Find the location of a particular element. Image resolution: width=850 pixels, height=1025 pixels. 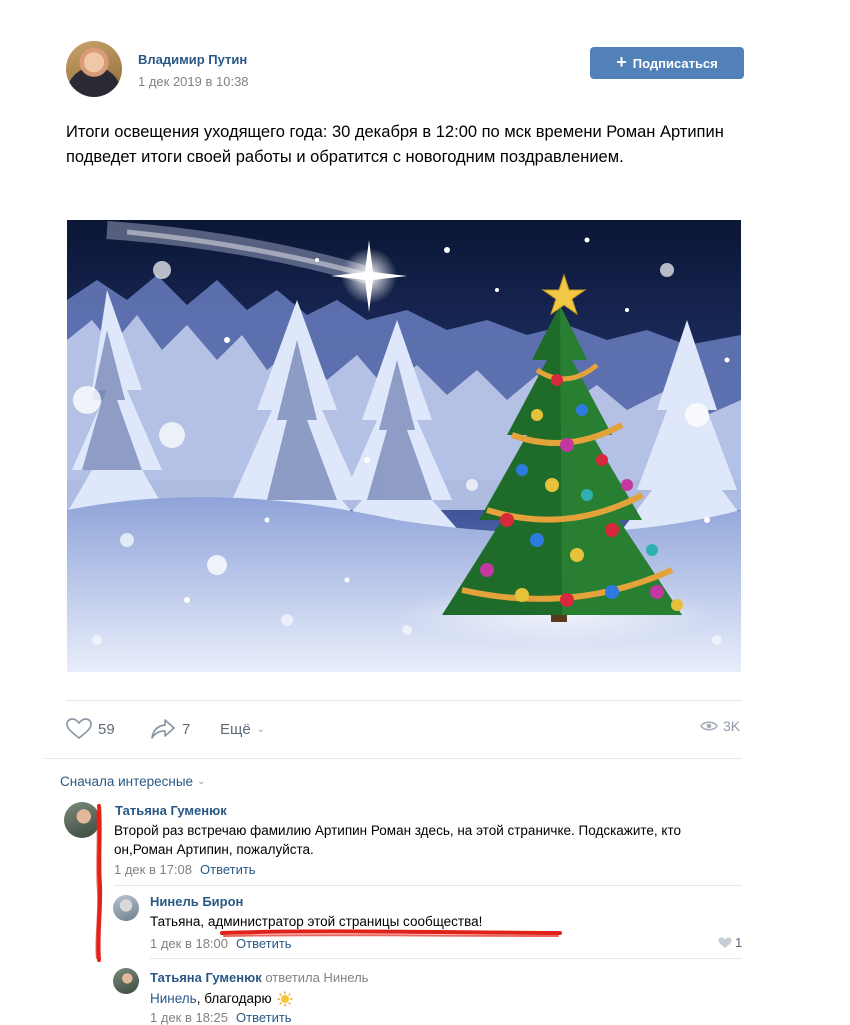

replied-to: ответила Нинель is located at coordinates (317, 977).